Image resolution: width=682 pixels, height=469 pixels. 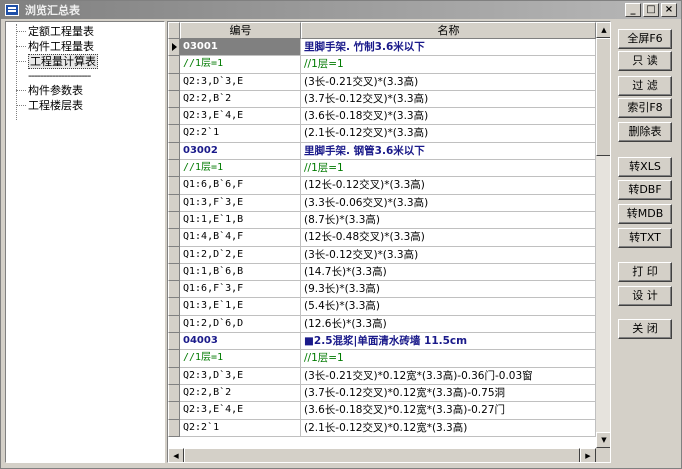 What do you see at coordinates (240, 342) in the screenshot?
I see `cell-code: 04003` at bounding box center [240, 342].